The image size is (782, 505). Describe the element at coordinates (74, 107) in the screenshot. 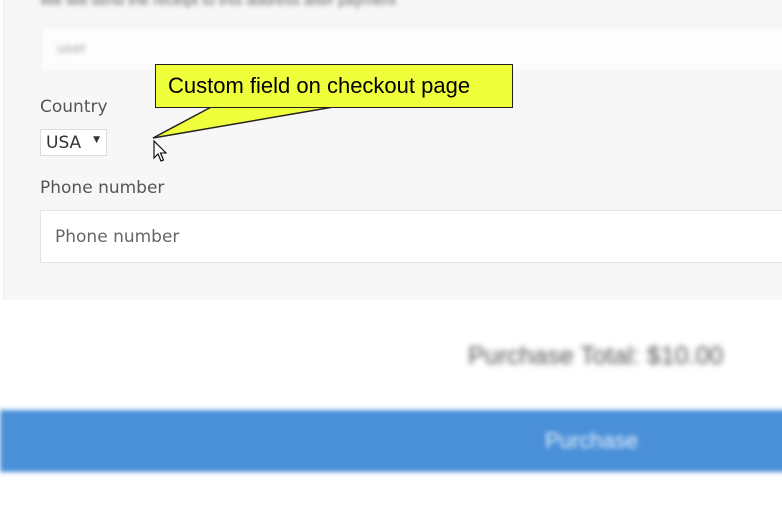

I see `country-label: Country` at that location.